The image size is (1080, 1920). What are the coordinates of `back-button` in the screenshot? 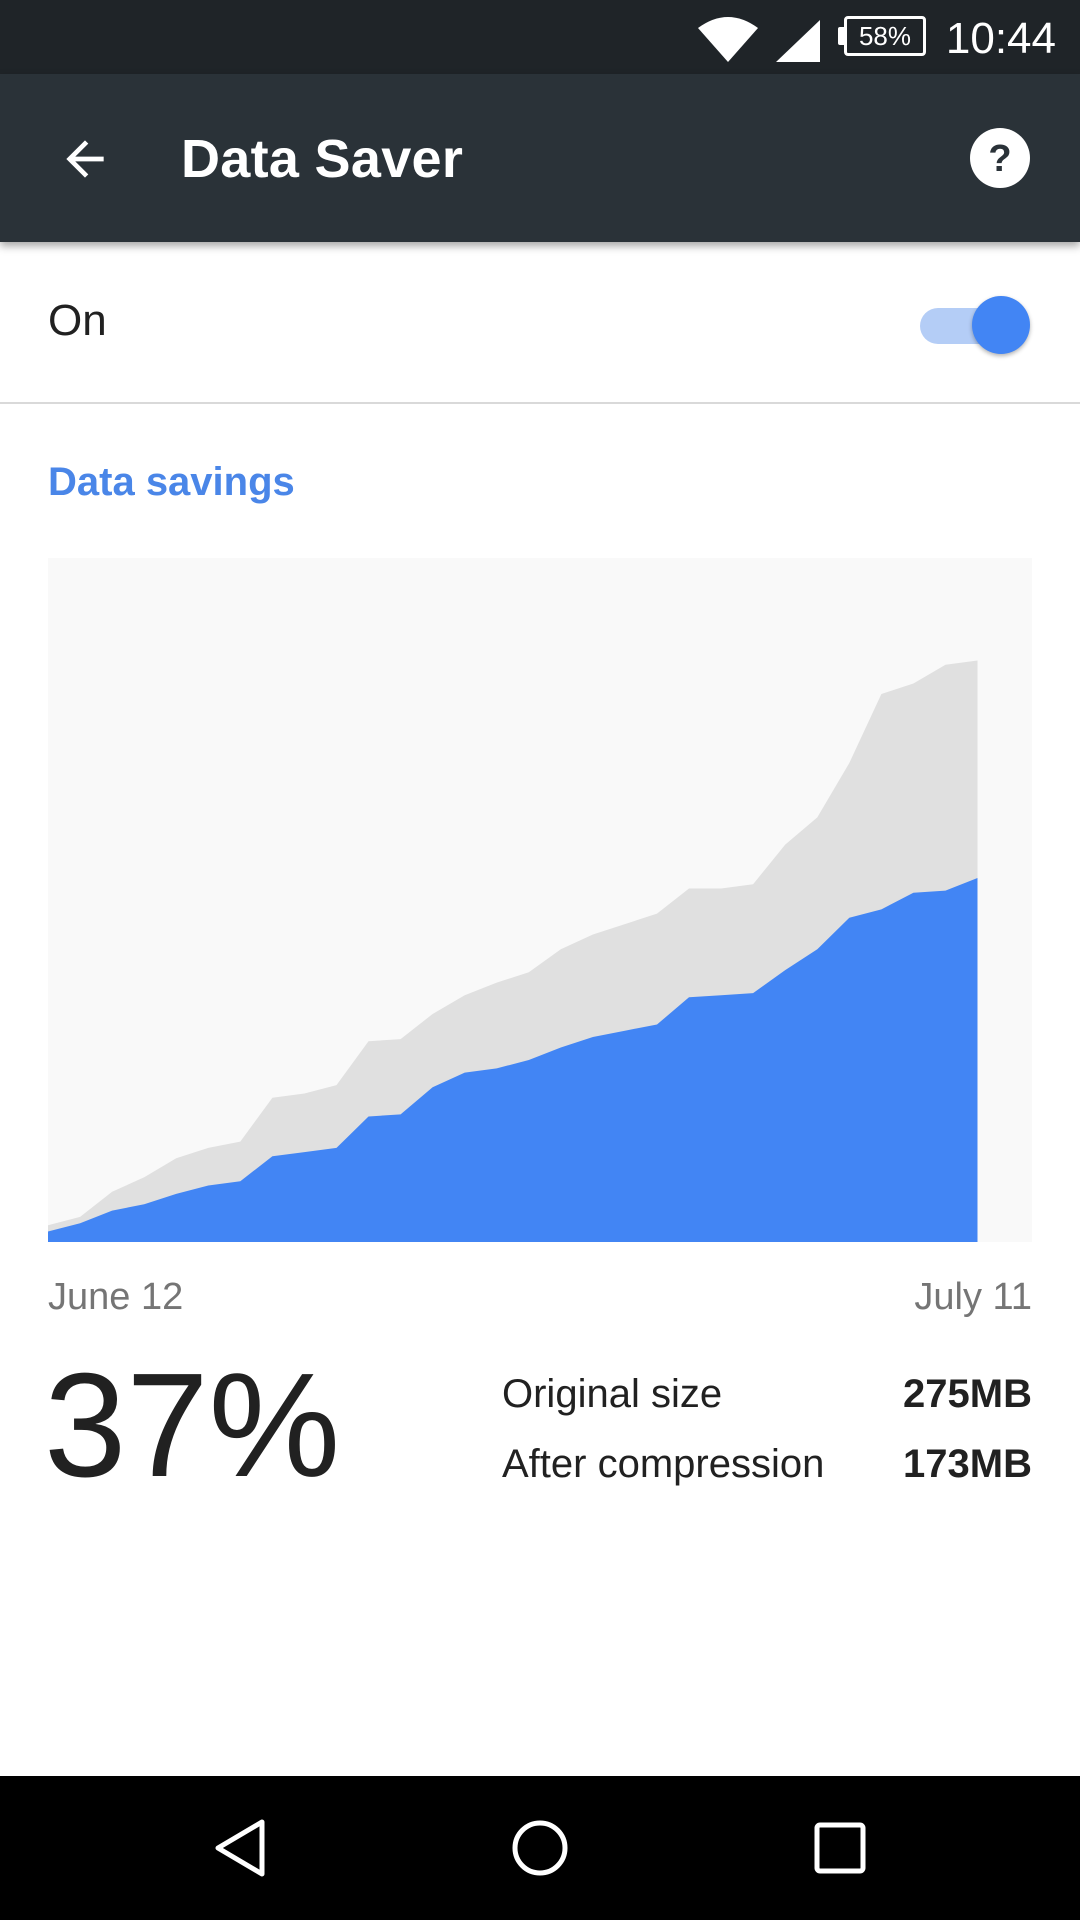 It's located at (85, 159).